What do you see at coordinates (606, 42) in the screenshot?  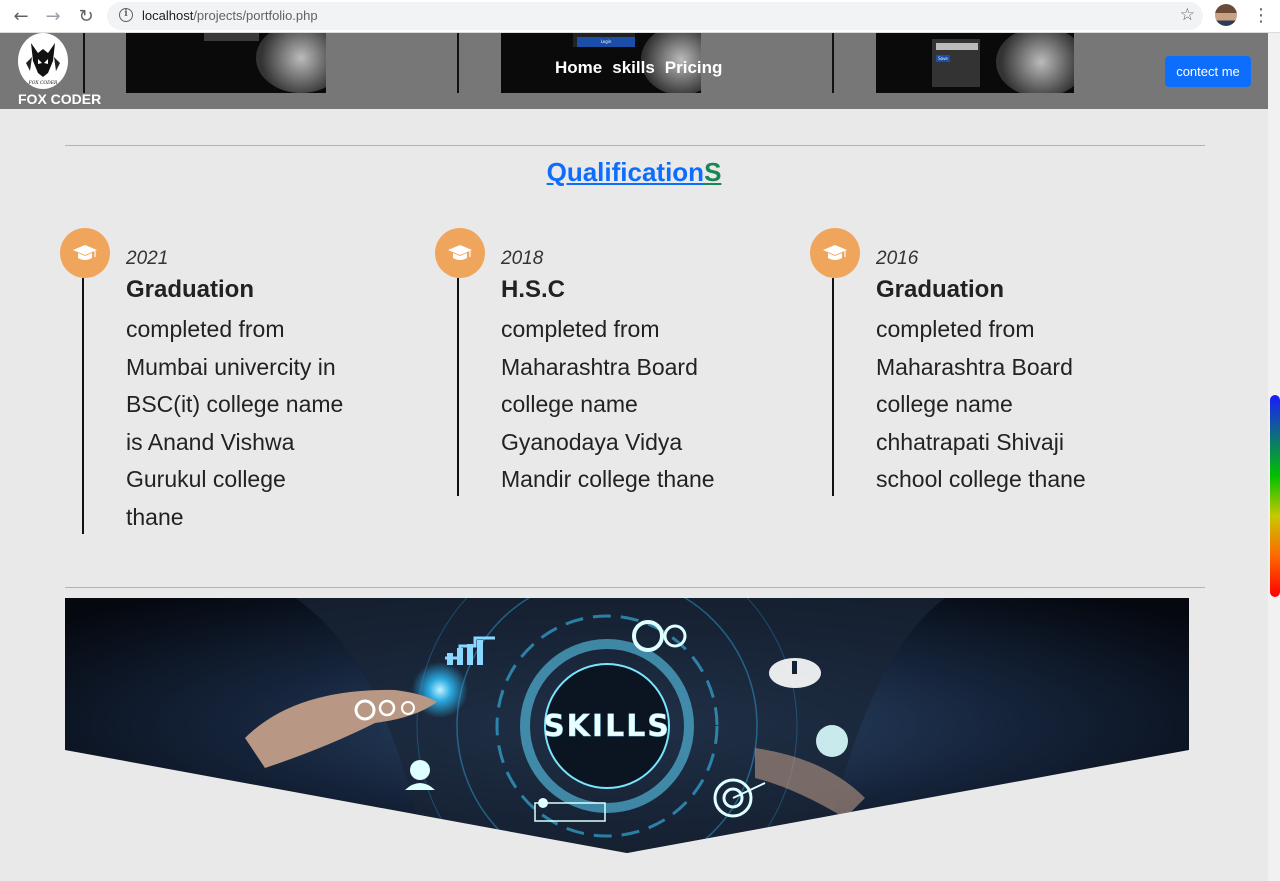 I see `thumb-login-button: Login` at bounding box center [606, 42].